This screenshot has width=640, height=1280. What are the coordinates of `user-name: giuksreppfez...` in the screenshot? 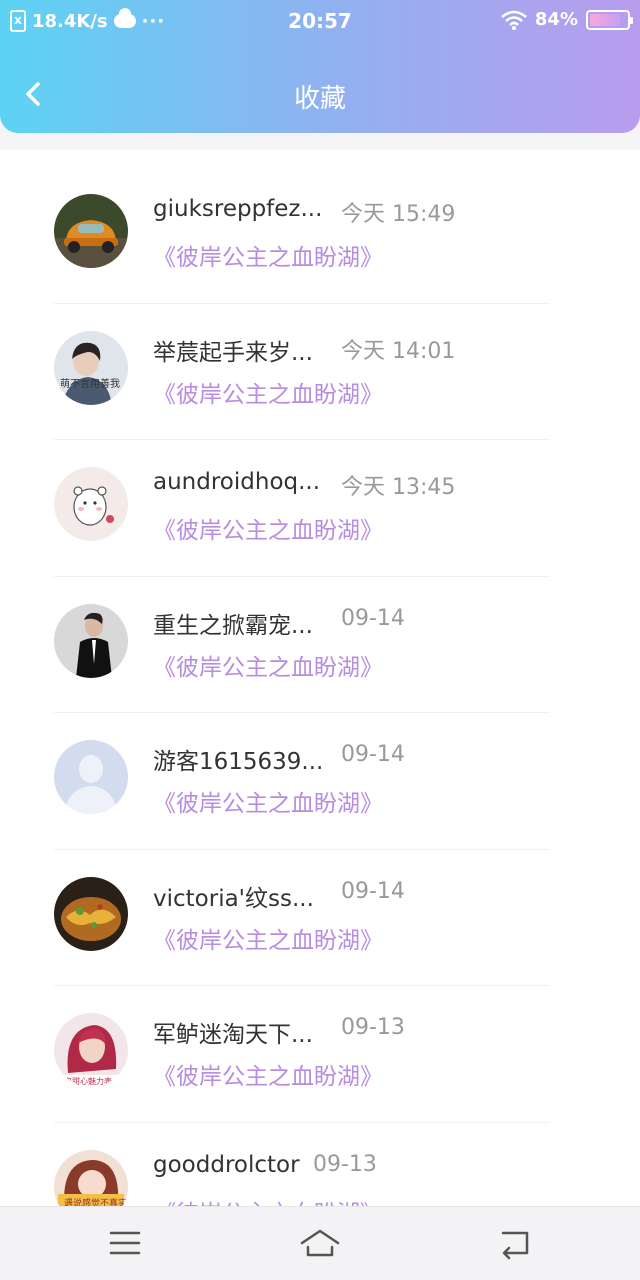 It's located at (238, 209).